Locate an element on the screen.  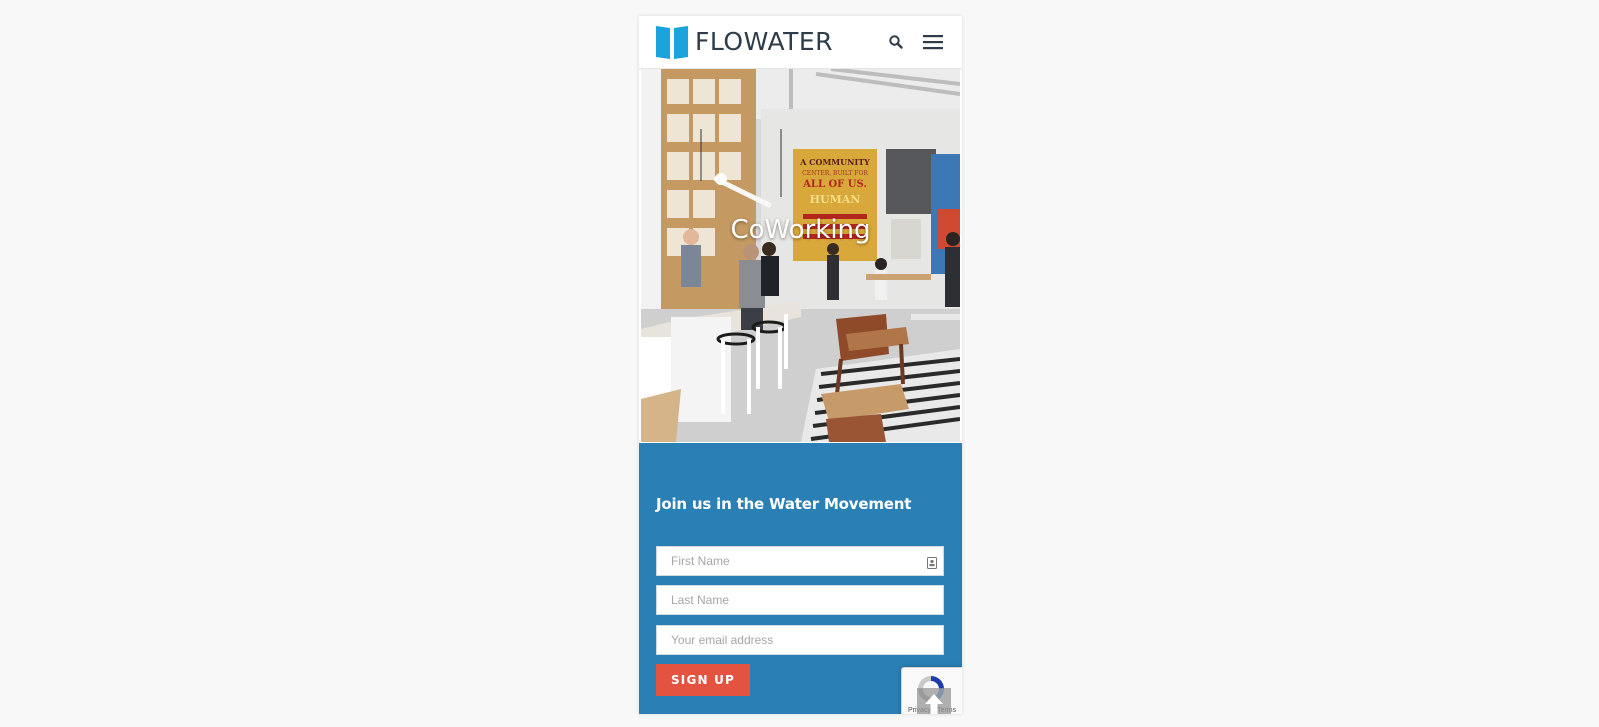
email-field is located at coordinates (800, 640).